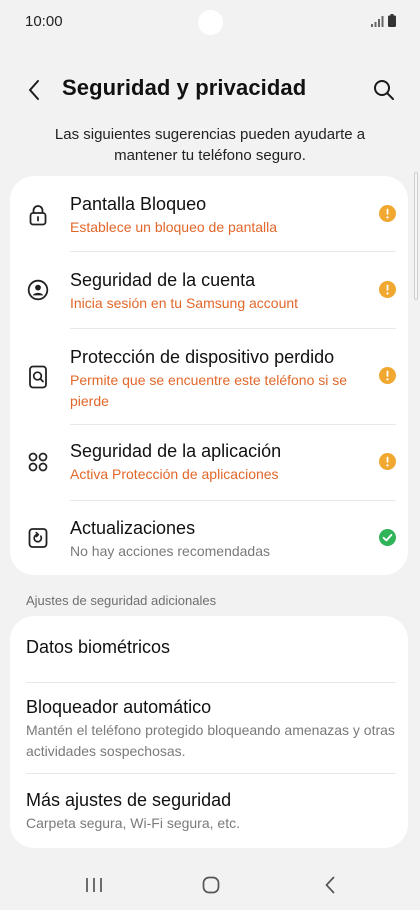 This screenshot has height=910, width=420. I want to click on status-bar: 10:00, so click(210, 22).